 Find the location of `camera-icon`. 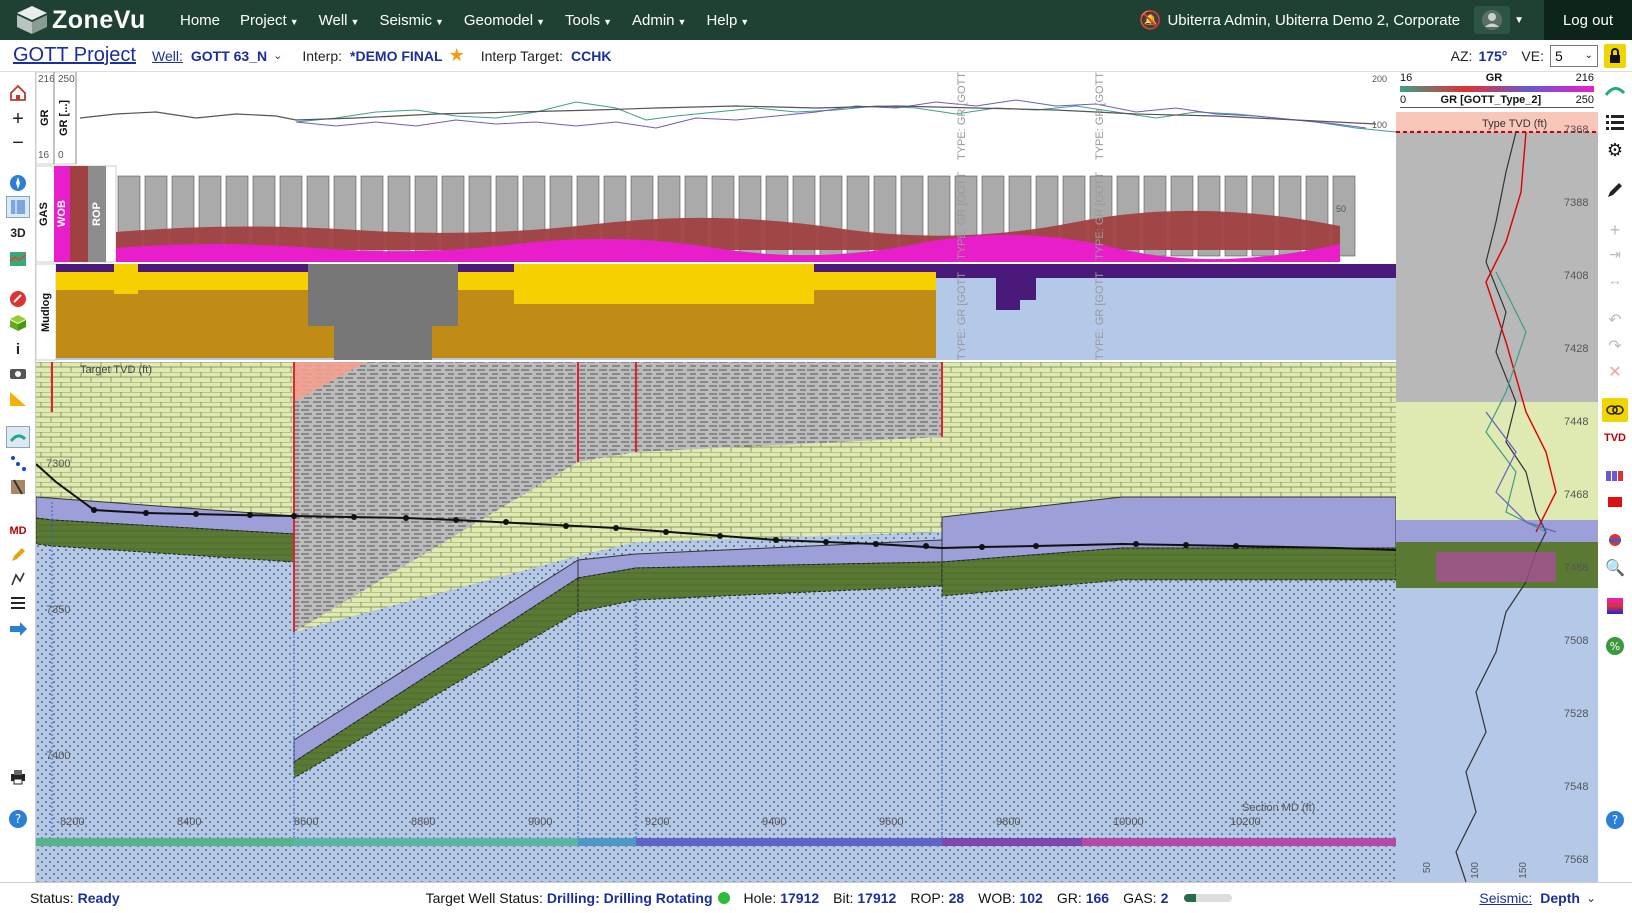

camera-icon is located at coordinates (18, 373).